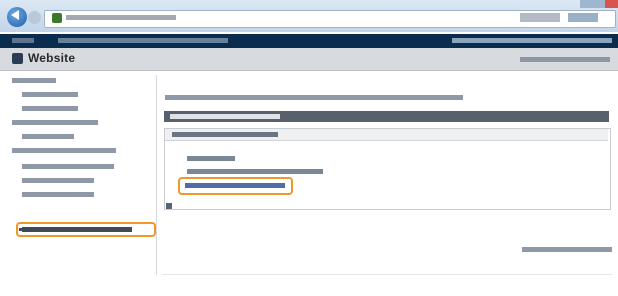 The width and height of the screenshot is (618, 296). Describe the element at coordinates (52, 58) in the screenshot. I see `page-title: Website` at that location.